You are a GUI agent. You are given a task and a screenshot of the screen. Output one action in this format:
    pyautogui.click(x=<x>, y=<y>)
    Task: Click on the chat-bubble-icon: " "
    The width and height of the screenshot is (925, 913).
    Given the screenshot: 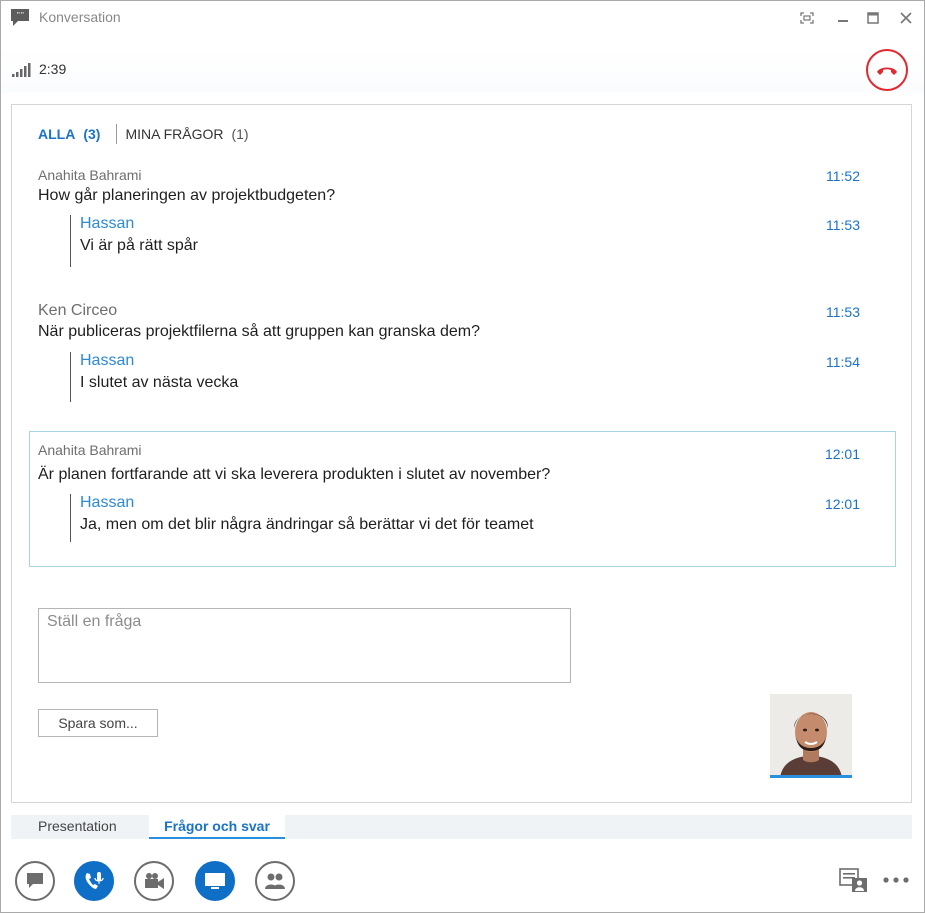 What is the action you would take?
    pyautogui.click(x=20, y=17)
    